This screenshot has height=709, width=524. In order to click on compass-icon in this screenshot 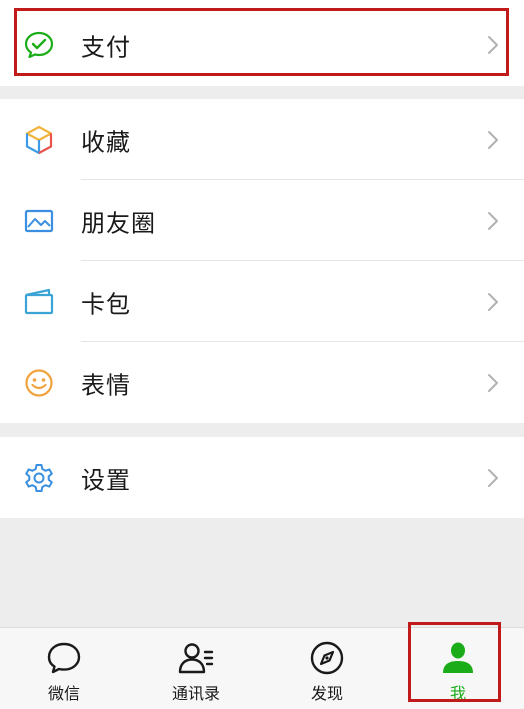, I will do `click(327, 658)`.